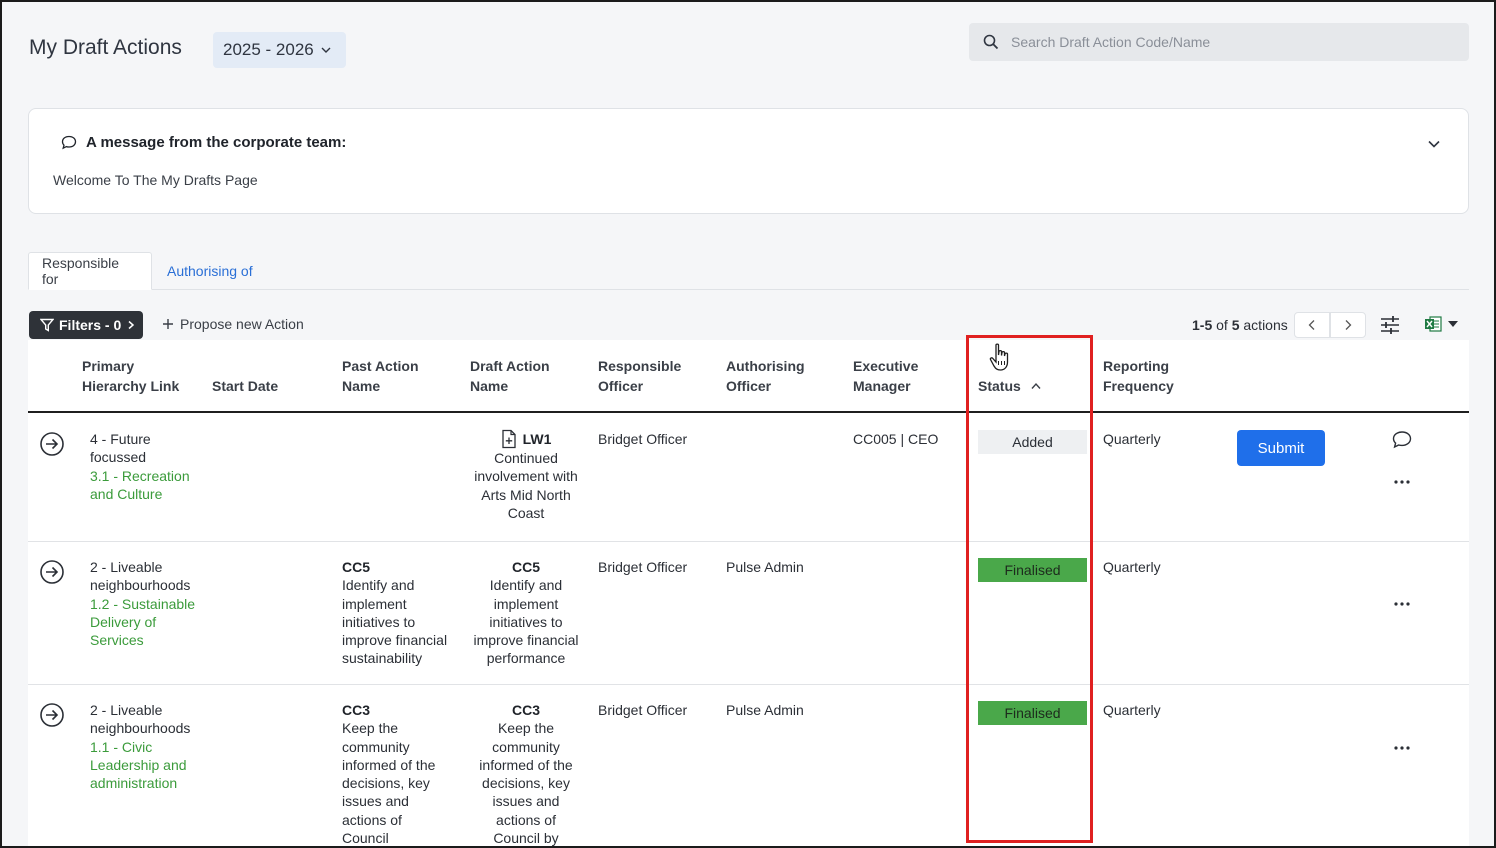 The image size is (1496, 848). What do you see at coordinates (765, 376) in the screenshot?
I see `column-authorising-officer: Authorising Officer` at bounding box center [765, 376].